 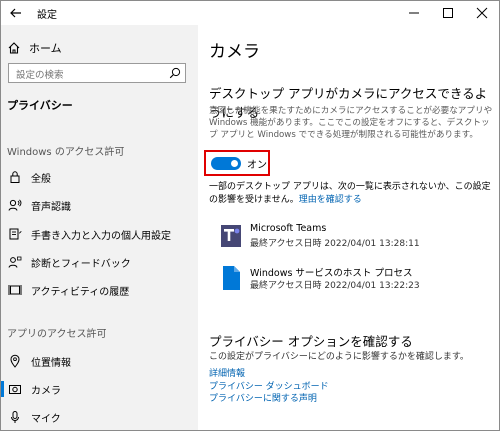 I want to click on voice-icon, so click(x=15, y=205).